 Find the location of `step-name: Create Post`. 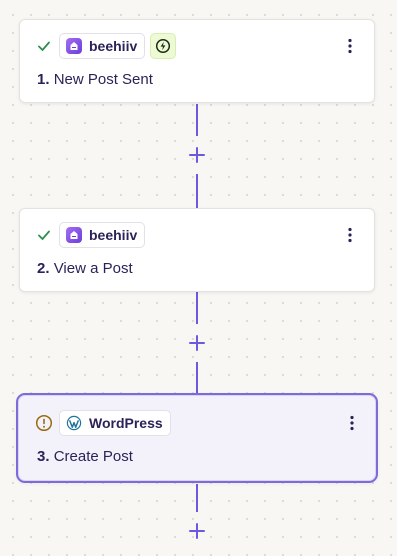

step-name: Create Post is located at coordinates (93, 456).